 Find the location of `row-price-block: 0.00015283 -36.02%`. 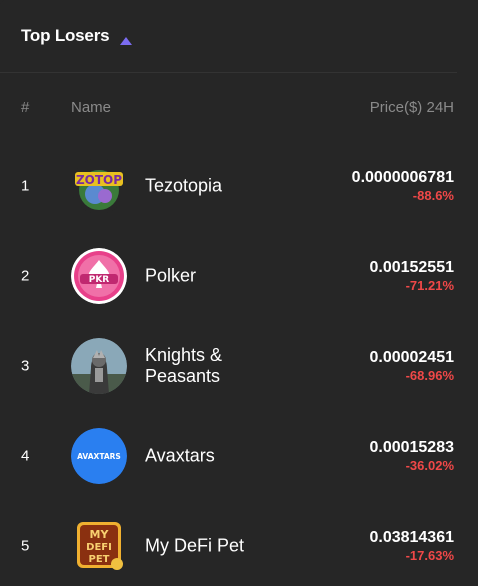

row-price-block: 0.00015283 -36.02% is located at coordinates (411, 456).